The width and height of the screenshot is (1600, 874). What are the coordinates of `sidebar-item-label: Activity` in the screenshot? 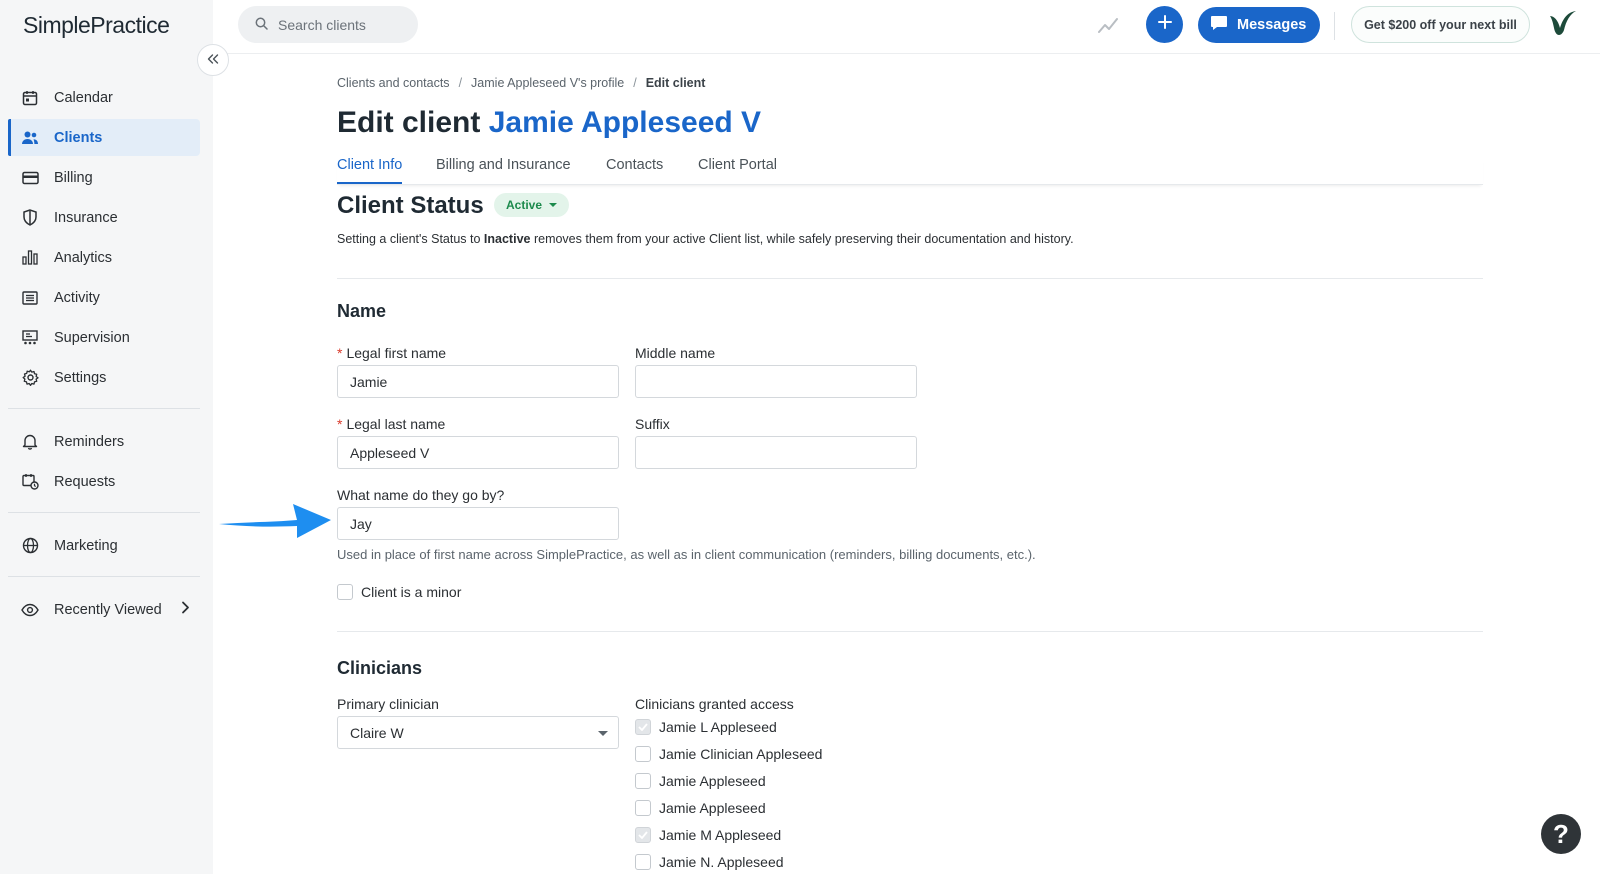 It's located at (77, 297).